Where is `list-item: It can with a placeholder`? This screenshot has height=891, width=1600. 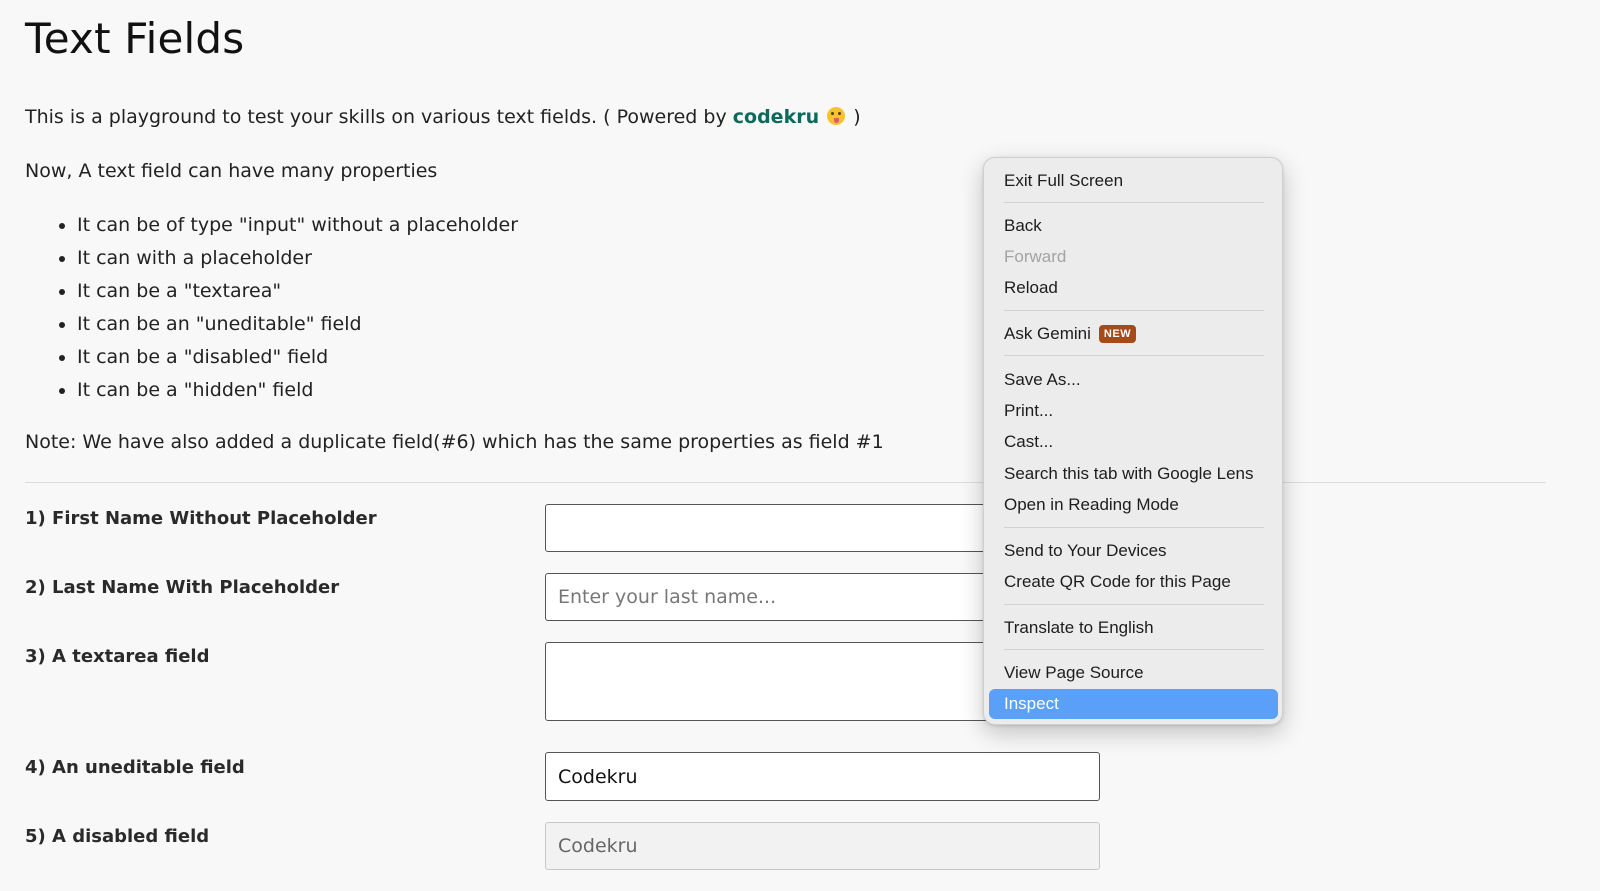 list-item: It can with a placeholder is located at coordinates (297, 261).